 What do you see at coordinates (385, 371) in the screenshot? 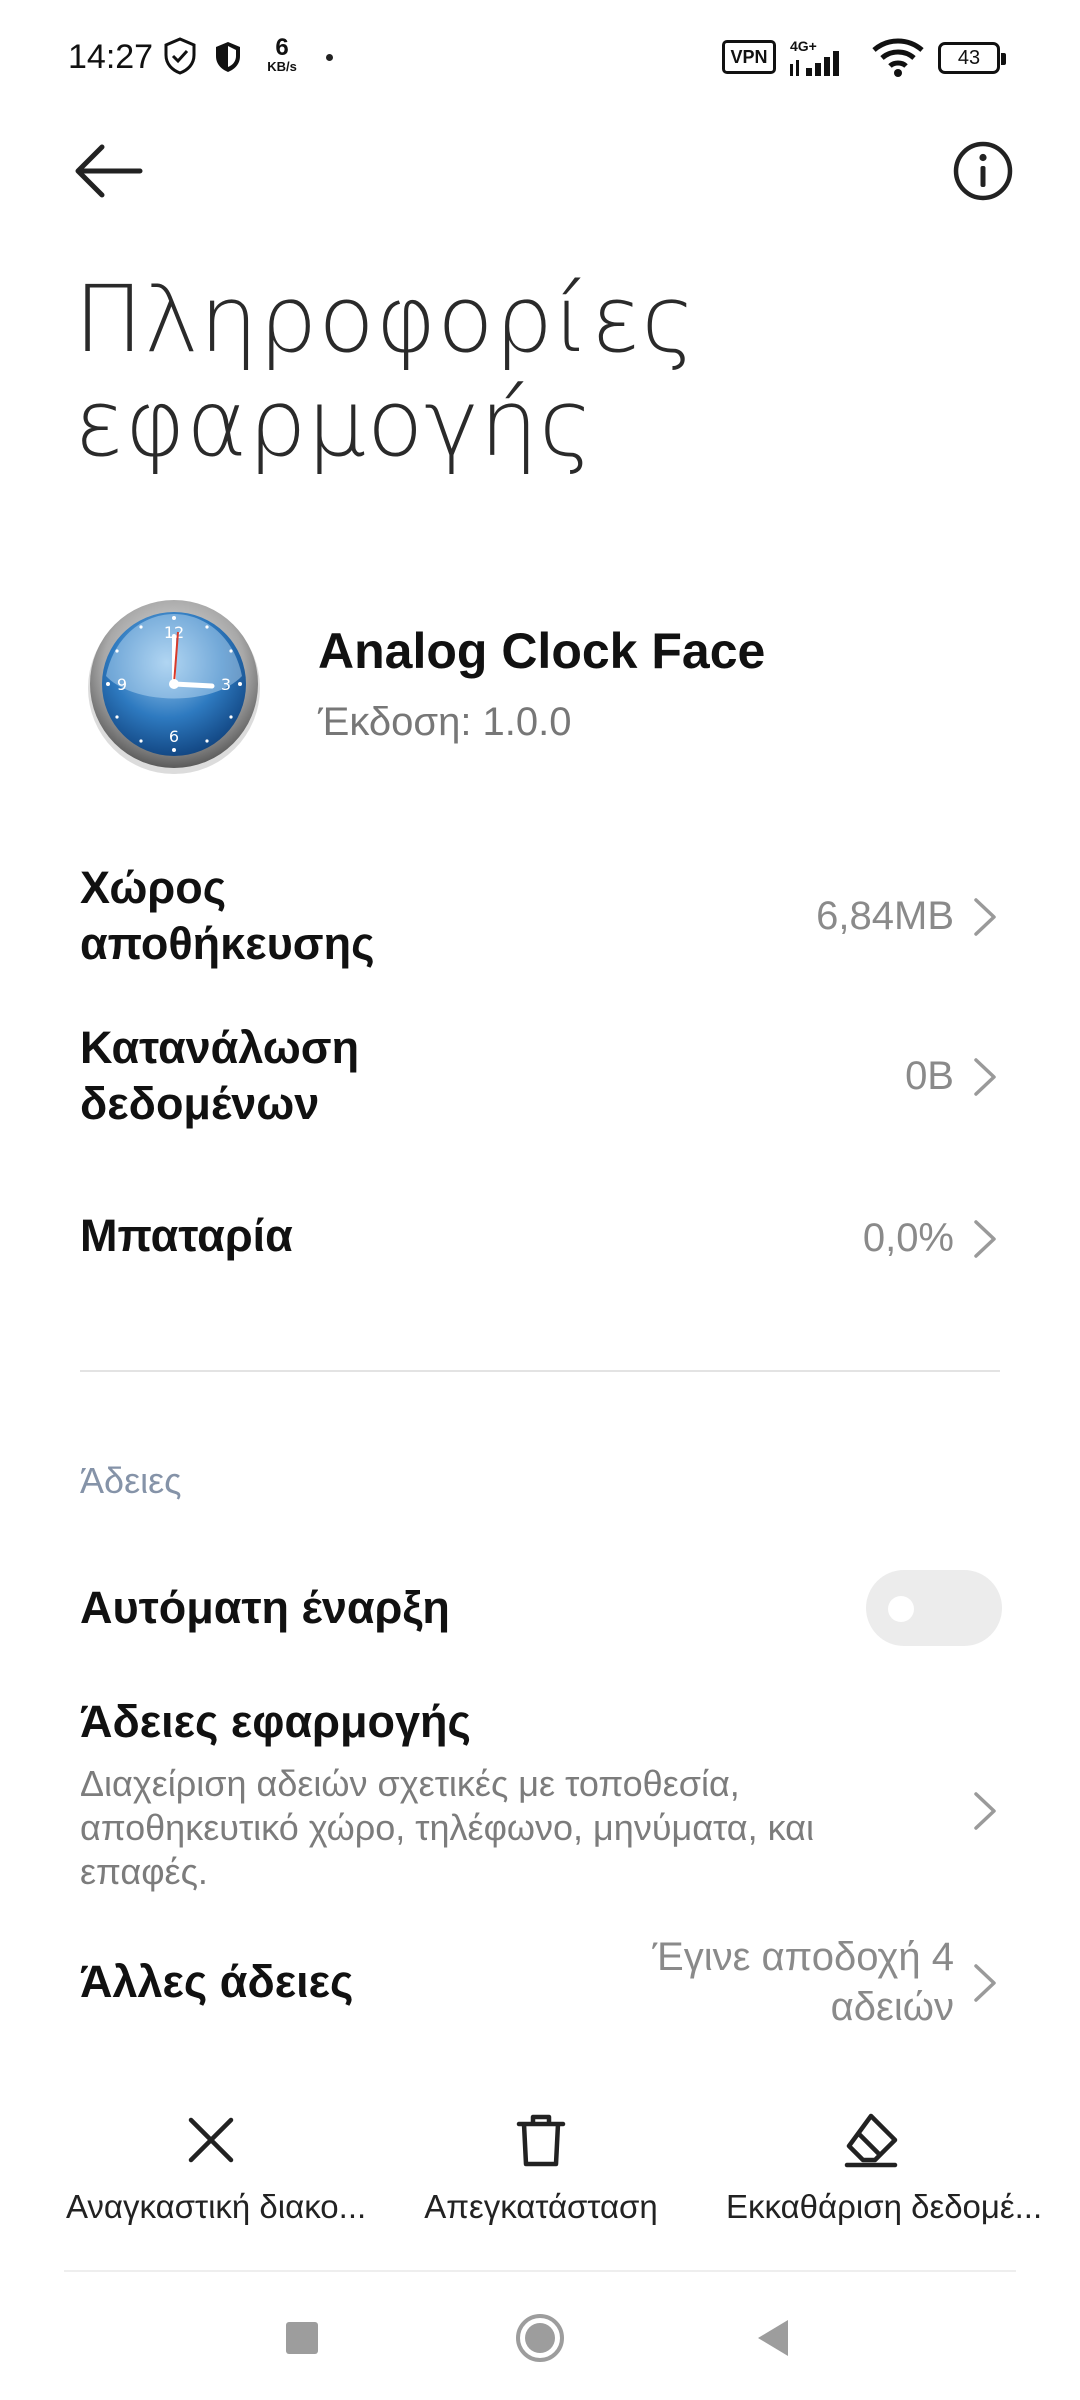
I see `page-title: Πληροφορίες εφαρμογής` at bounding box center [385, 371].